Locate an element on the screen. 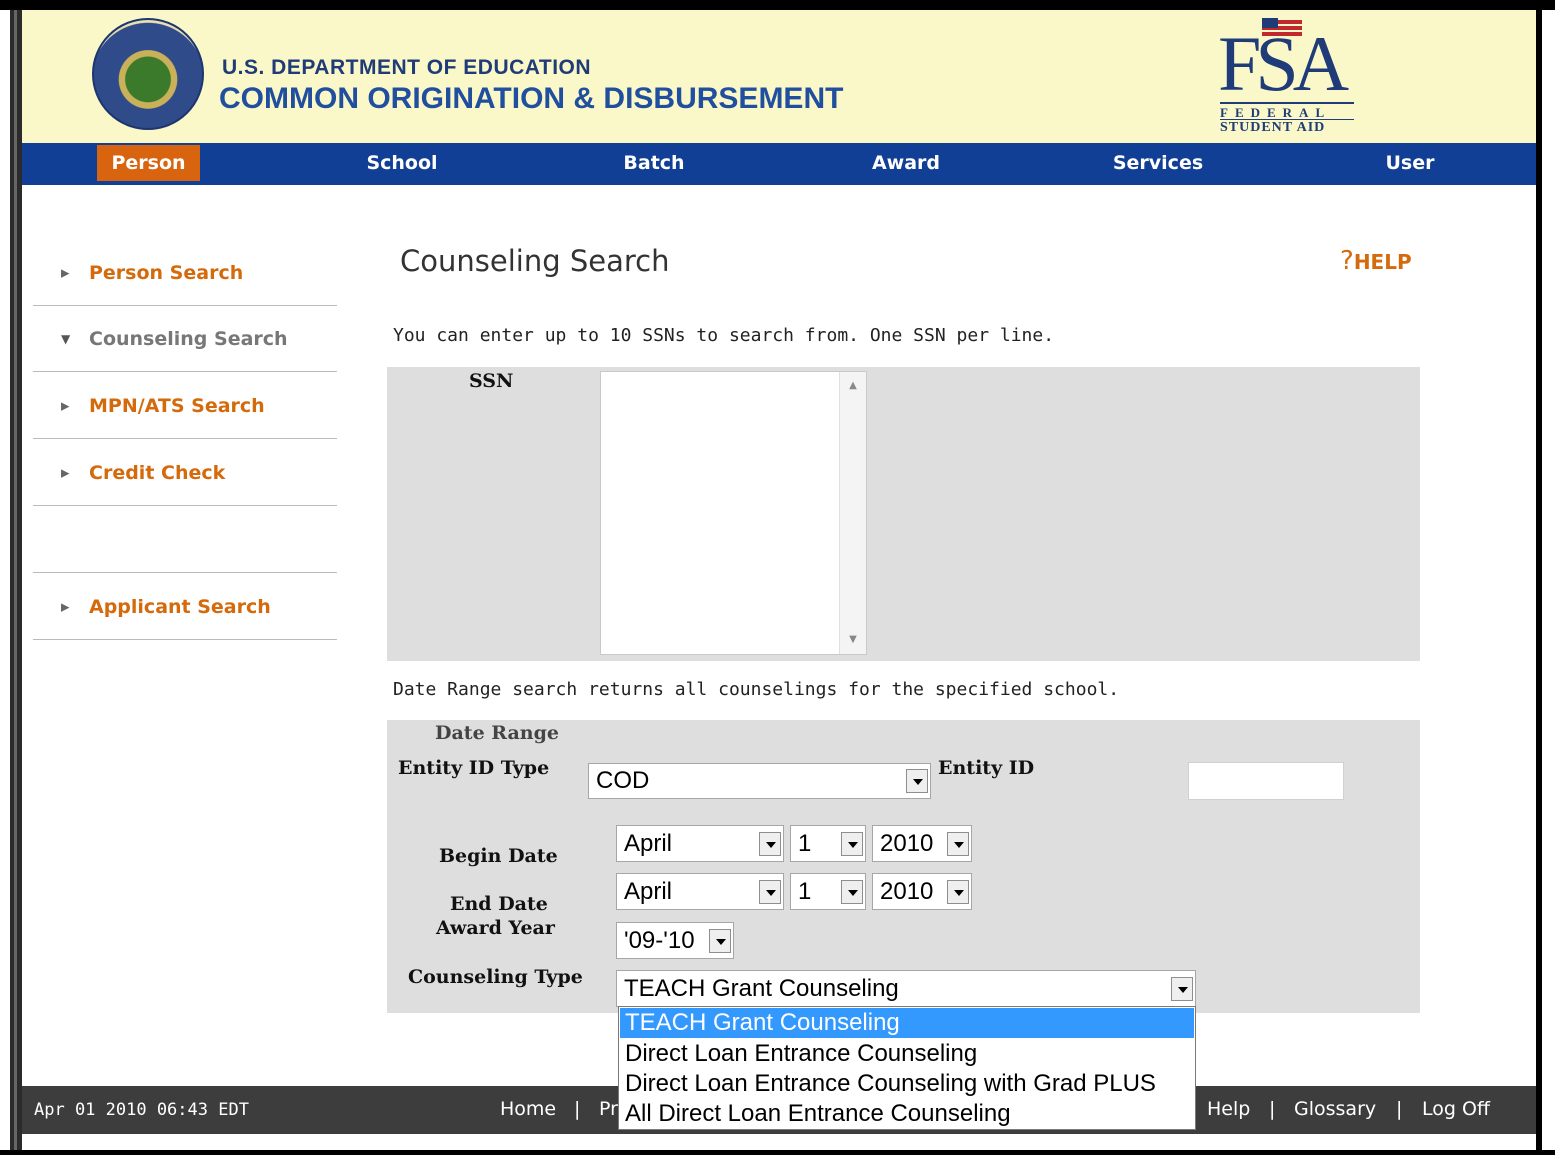  sidebar-item-applicant-search: ▶ Applicant Search is located at coordinates (185, 607).